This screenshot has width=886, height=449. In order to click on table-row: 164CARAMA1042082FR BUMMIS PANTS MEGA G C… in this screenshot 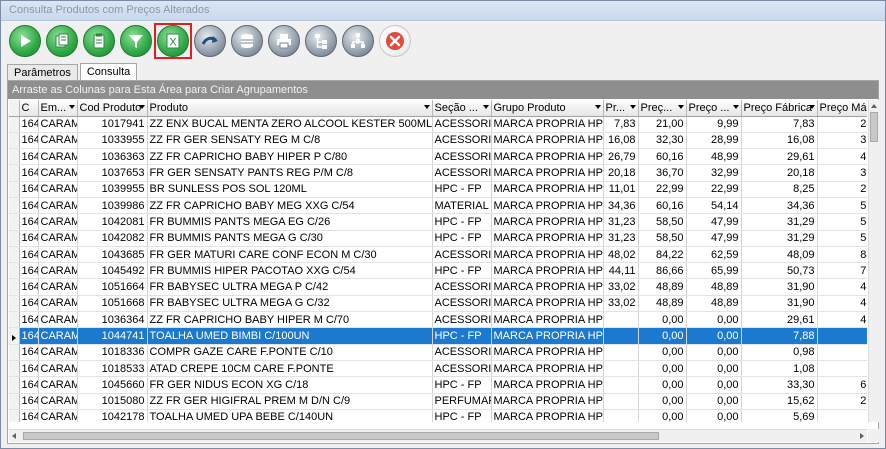, I will do `click(438, 238)`.